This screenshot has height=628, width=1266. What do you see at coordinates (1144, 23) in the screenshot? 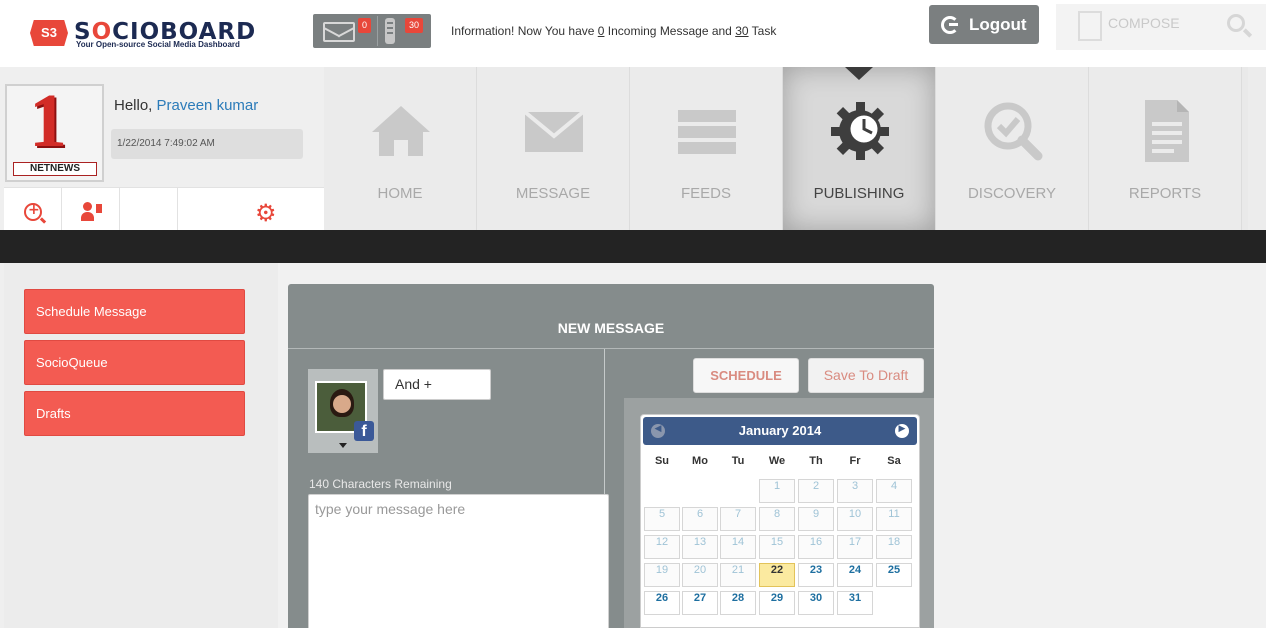
I see `compose-button: COMPOSE` at bounding box center [1144, 23].